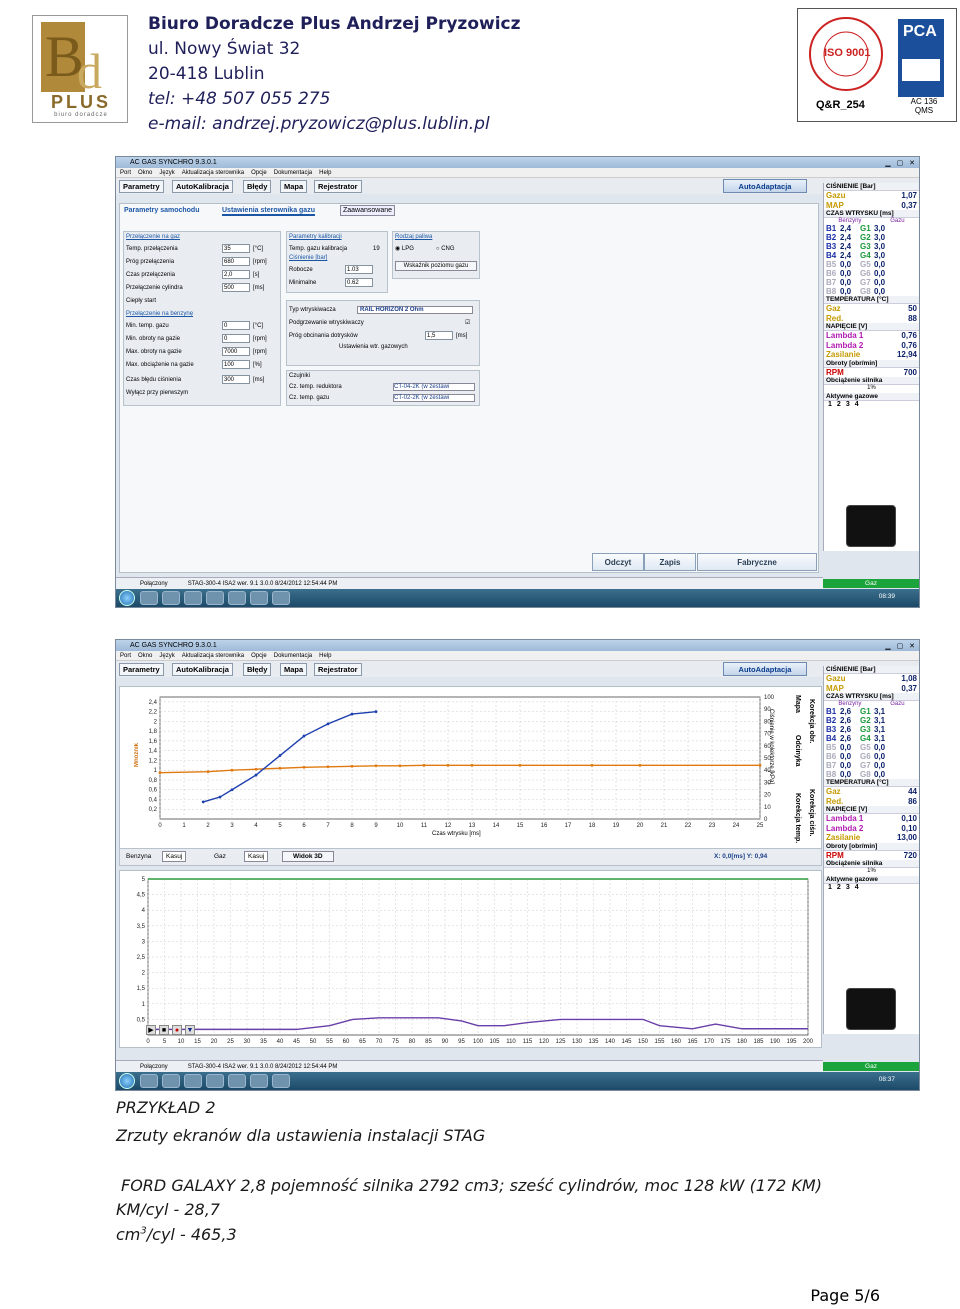 The width and height of the screenshot is (960, 1309). I want to click on side-tab-korekcja-cisn: Korekcja ciśn., so click(811, 812).